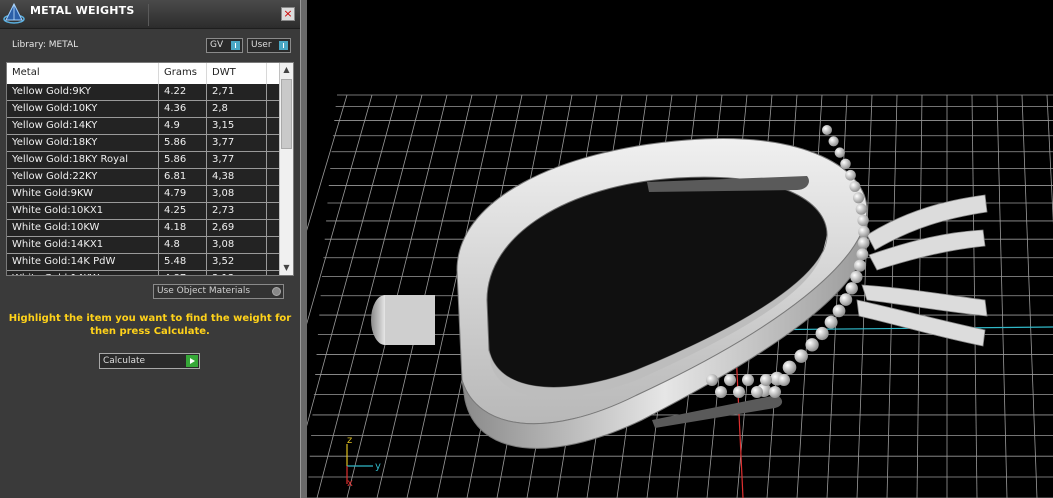  I want to click on cell-metal: White Gold:14K PdW, so click(83, 262).